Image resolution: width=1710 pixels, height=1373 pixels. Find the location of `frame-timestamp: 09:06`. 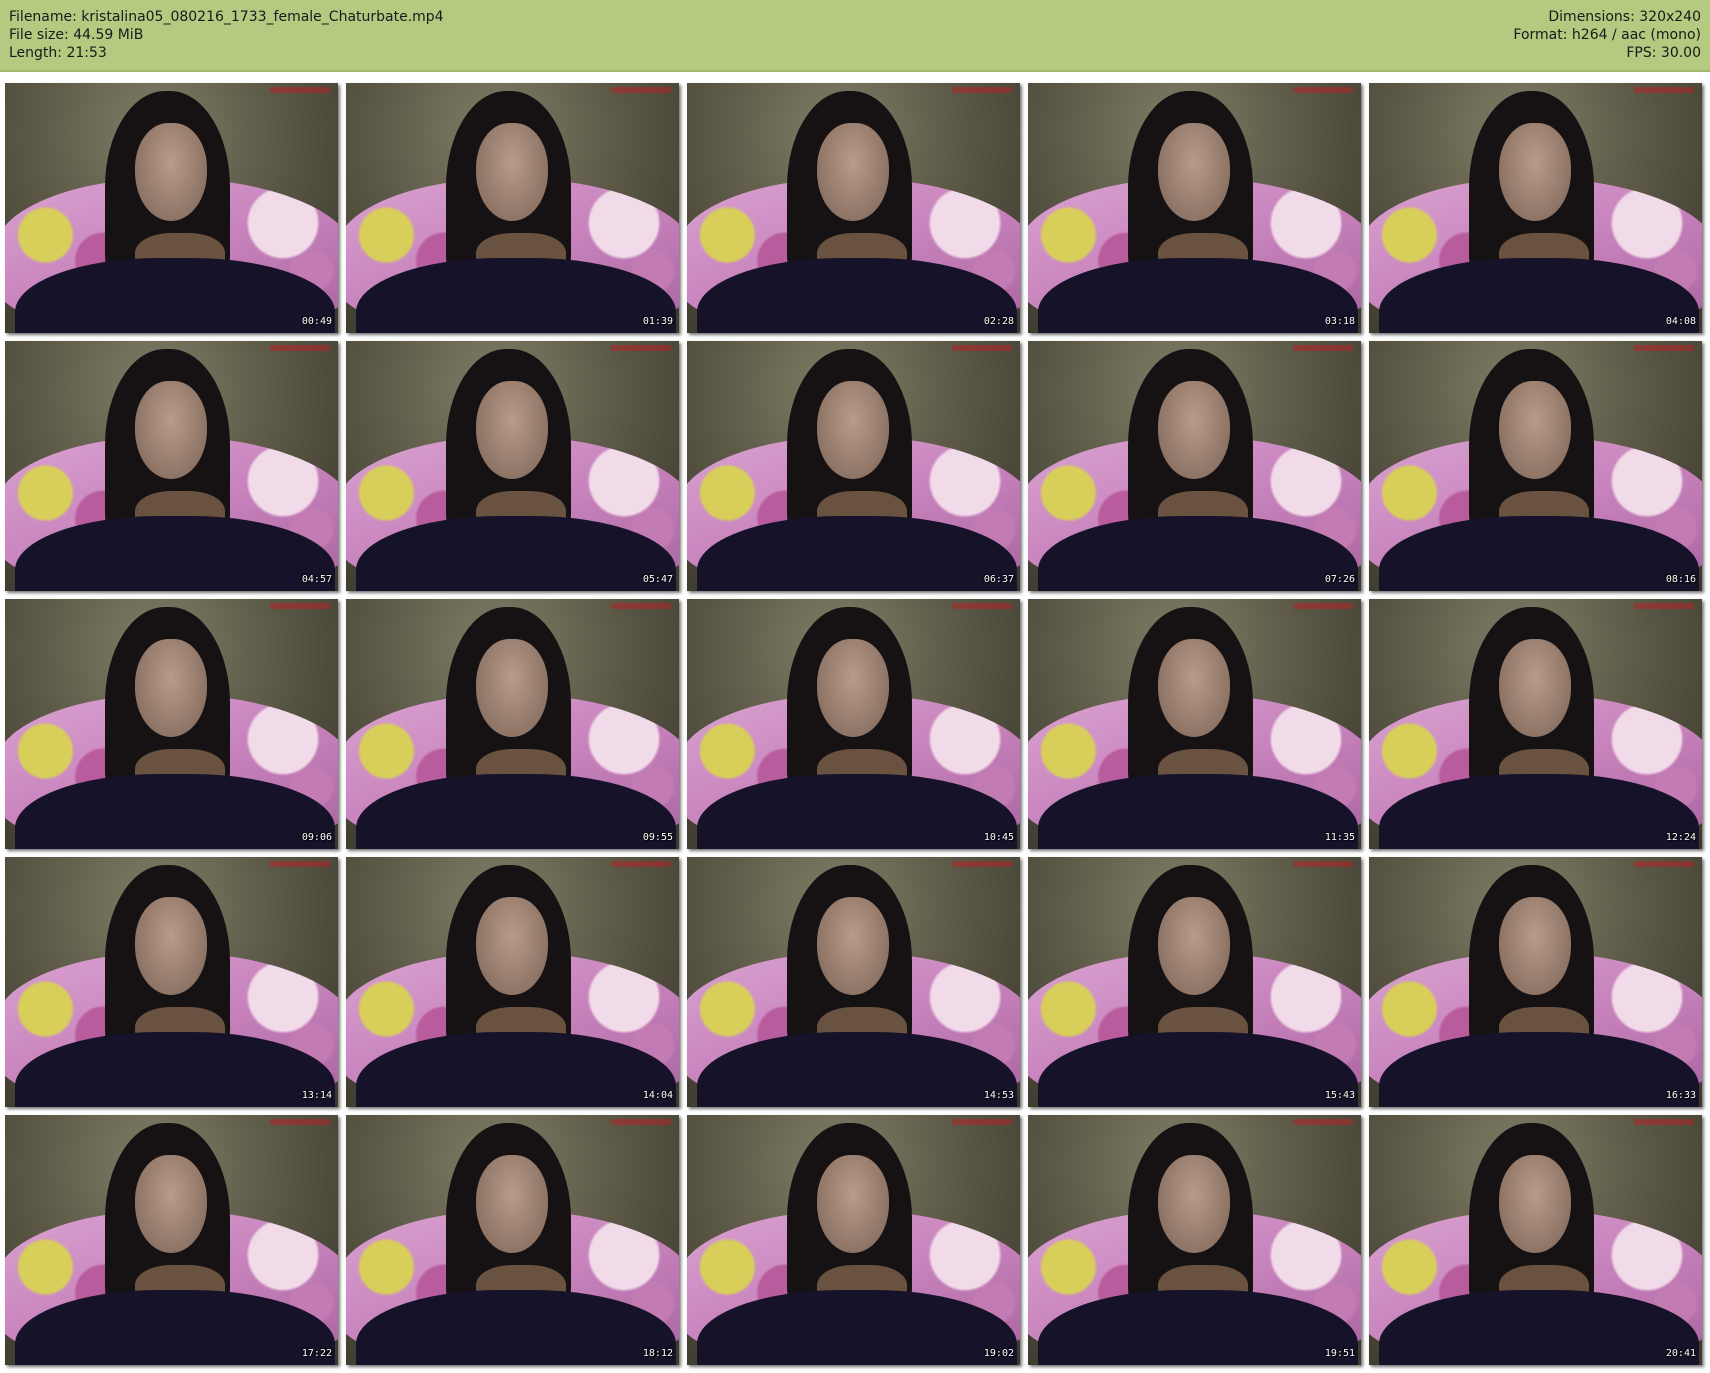

frame-timestamp: 09:06 is located at coordinates (316, 837).